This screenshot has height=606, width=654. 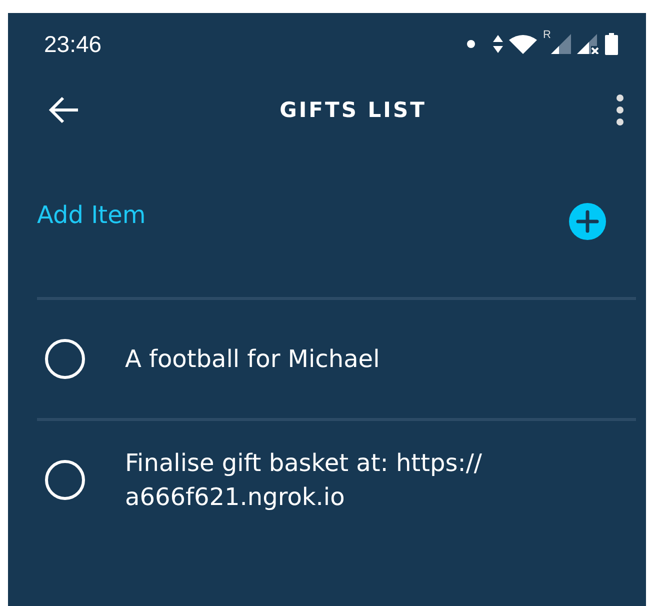 I want to click on data-arrows-icon, so click(x=498, y=44).